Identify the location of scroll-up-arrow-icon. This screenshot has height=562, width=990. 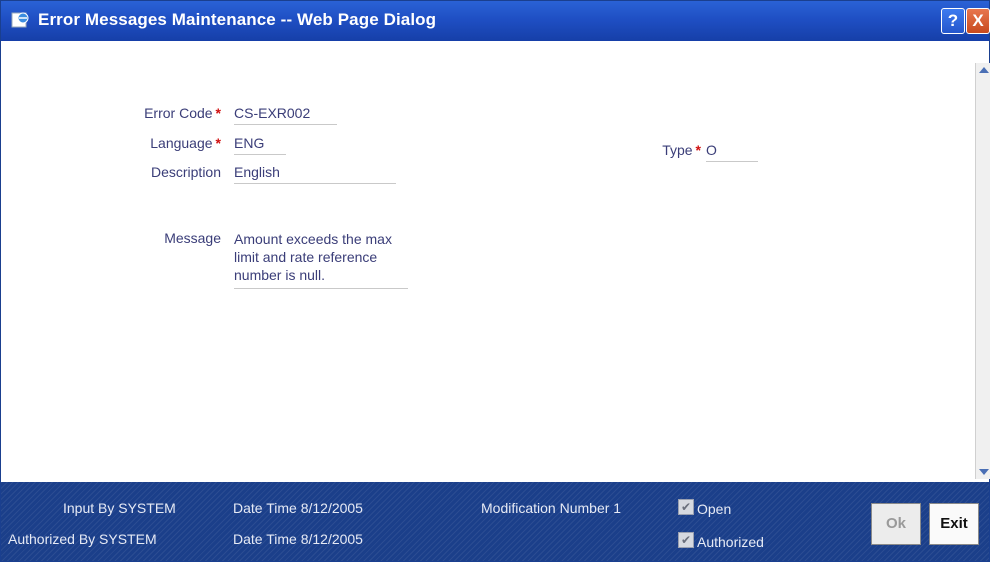
(984, 70).